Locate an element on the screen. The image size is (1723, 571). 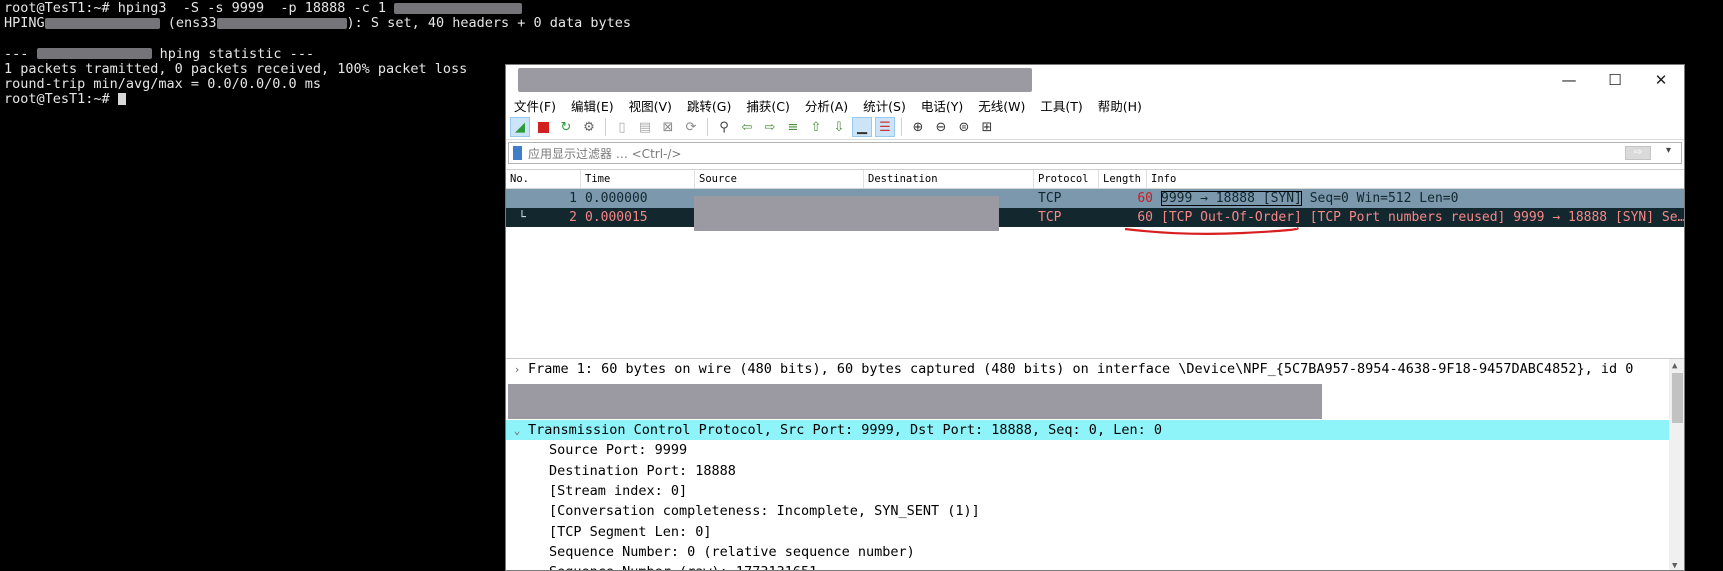
column-info: Info is located at coordinates (1415, 179).